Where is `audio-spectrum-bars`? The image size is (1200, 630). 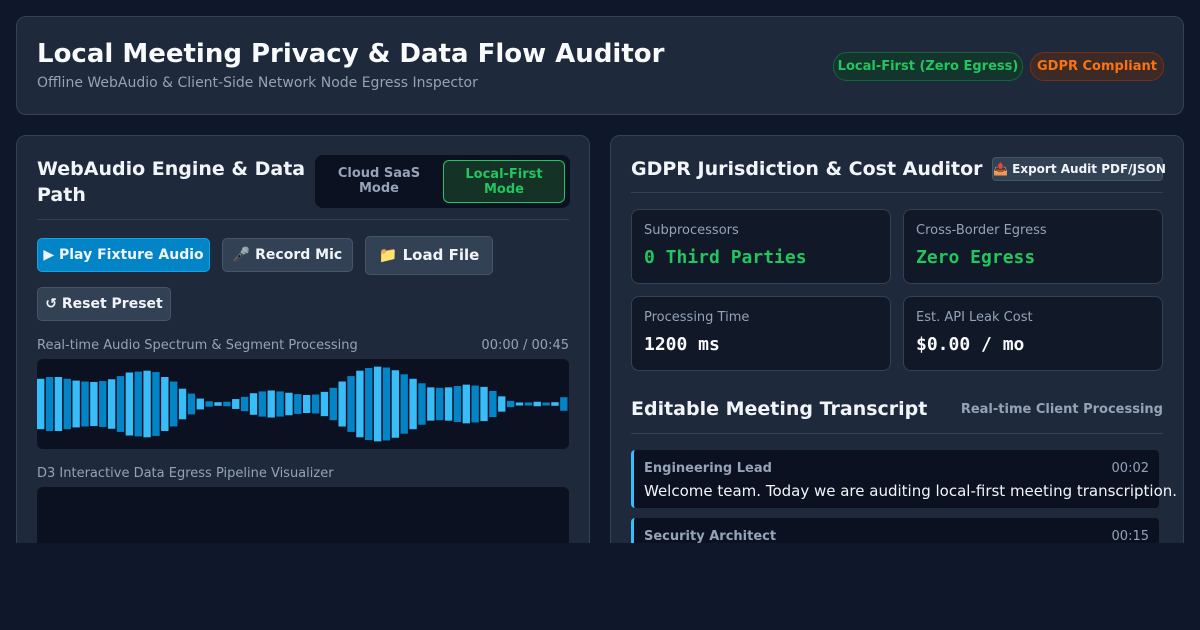 audio-spectrum-bars is located at coordinates (302, 404).